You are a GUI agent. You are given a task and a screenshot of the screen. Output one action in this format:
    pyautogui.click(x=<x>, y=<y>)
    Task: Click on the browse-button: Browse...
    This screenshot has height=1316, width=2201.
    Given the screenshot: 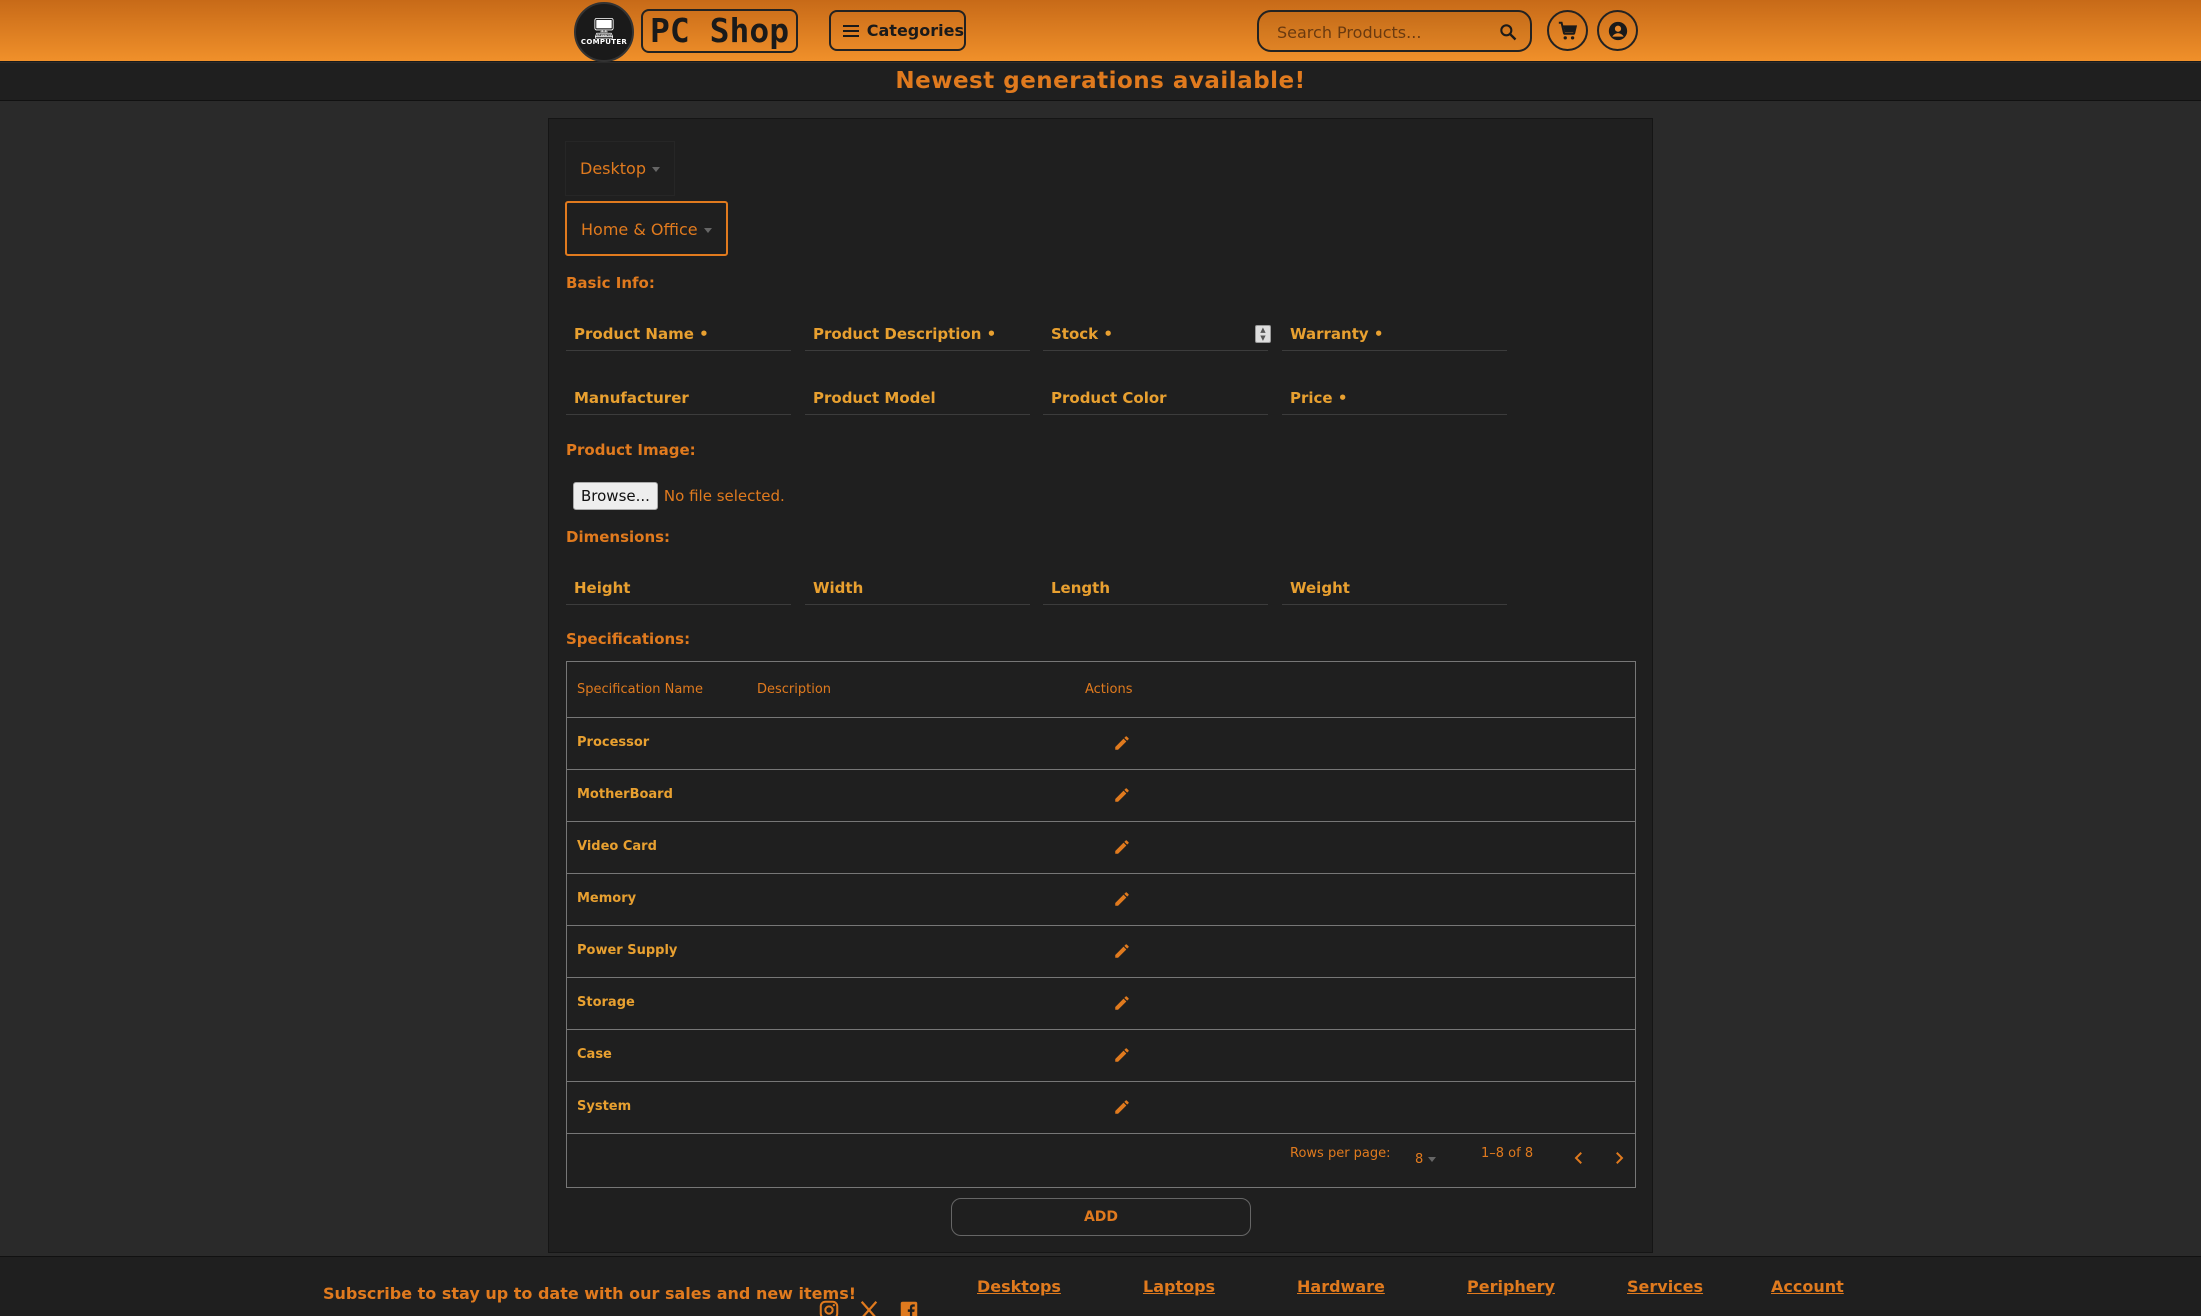 What is the action you would take?
    pyautogui.click(x=615, y=496)
    